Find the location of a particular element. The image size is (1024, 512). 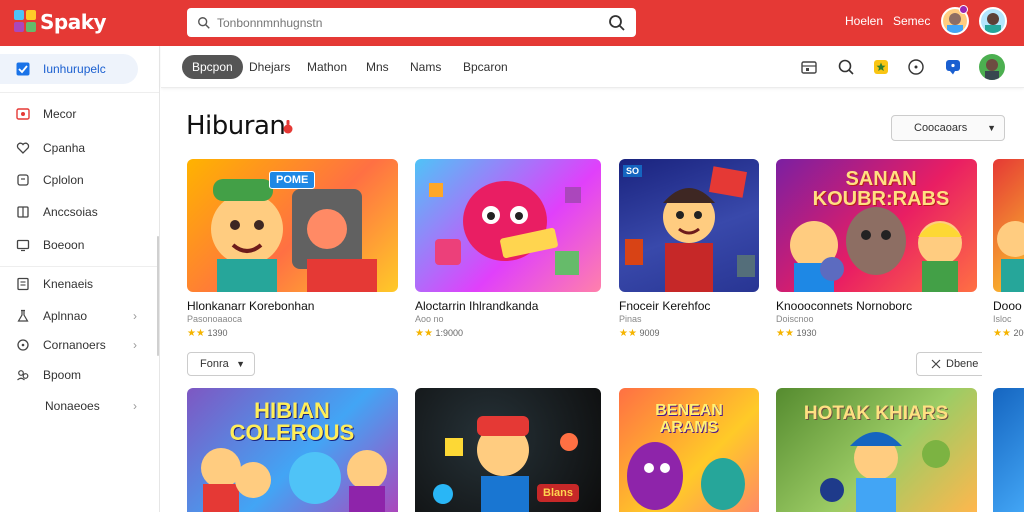

sort-dropdown: Coocaoars ▼ is located at coordinates (948, 128).